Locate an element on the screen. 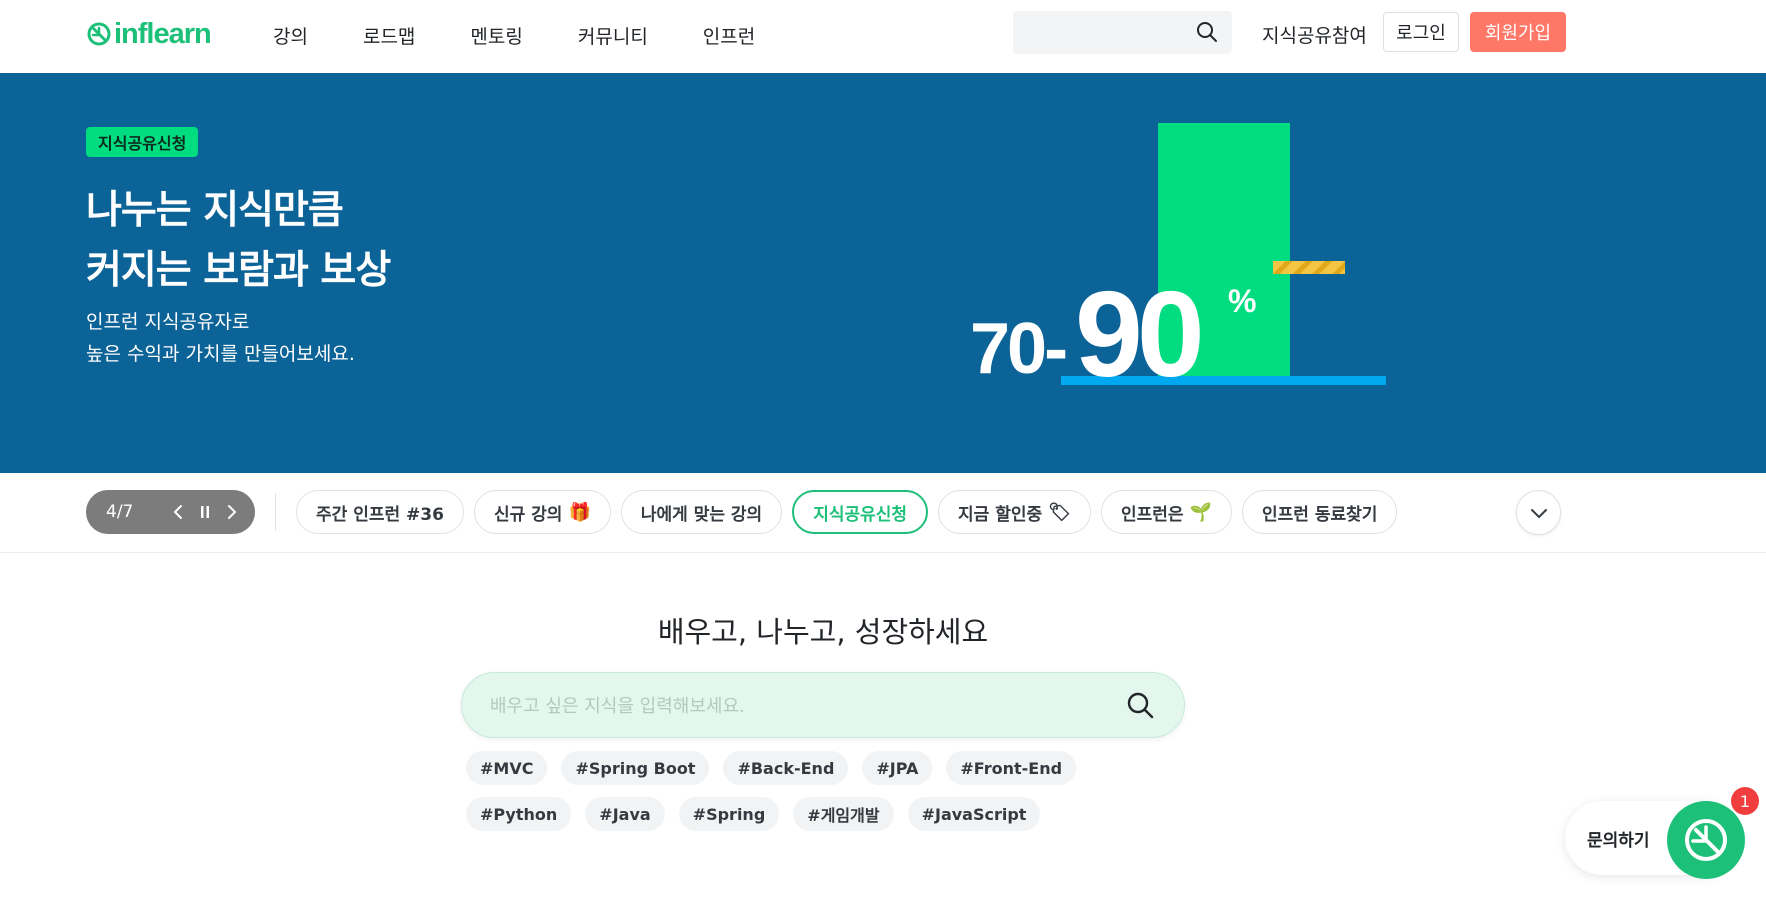  hero-subtitle-line: 인프런 지식공유자로 is located at coordinates (168, 322).